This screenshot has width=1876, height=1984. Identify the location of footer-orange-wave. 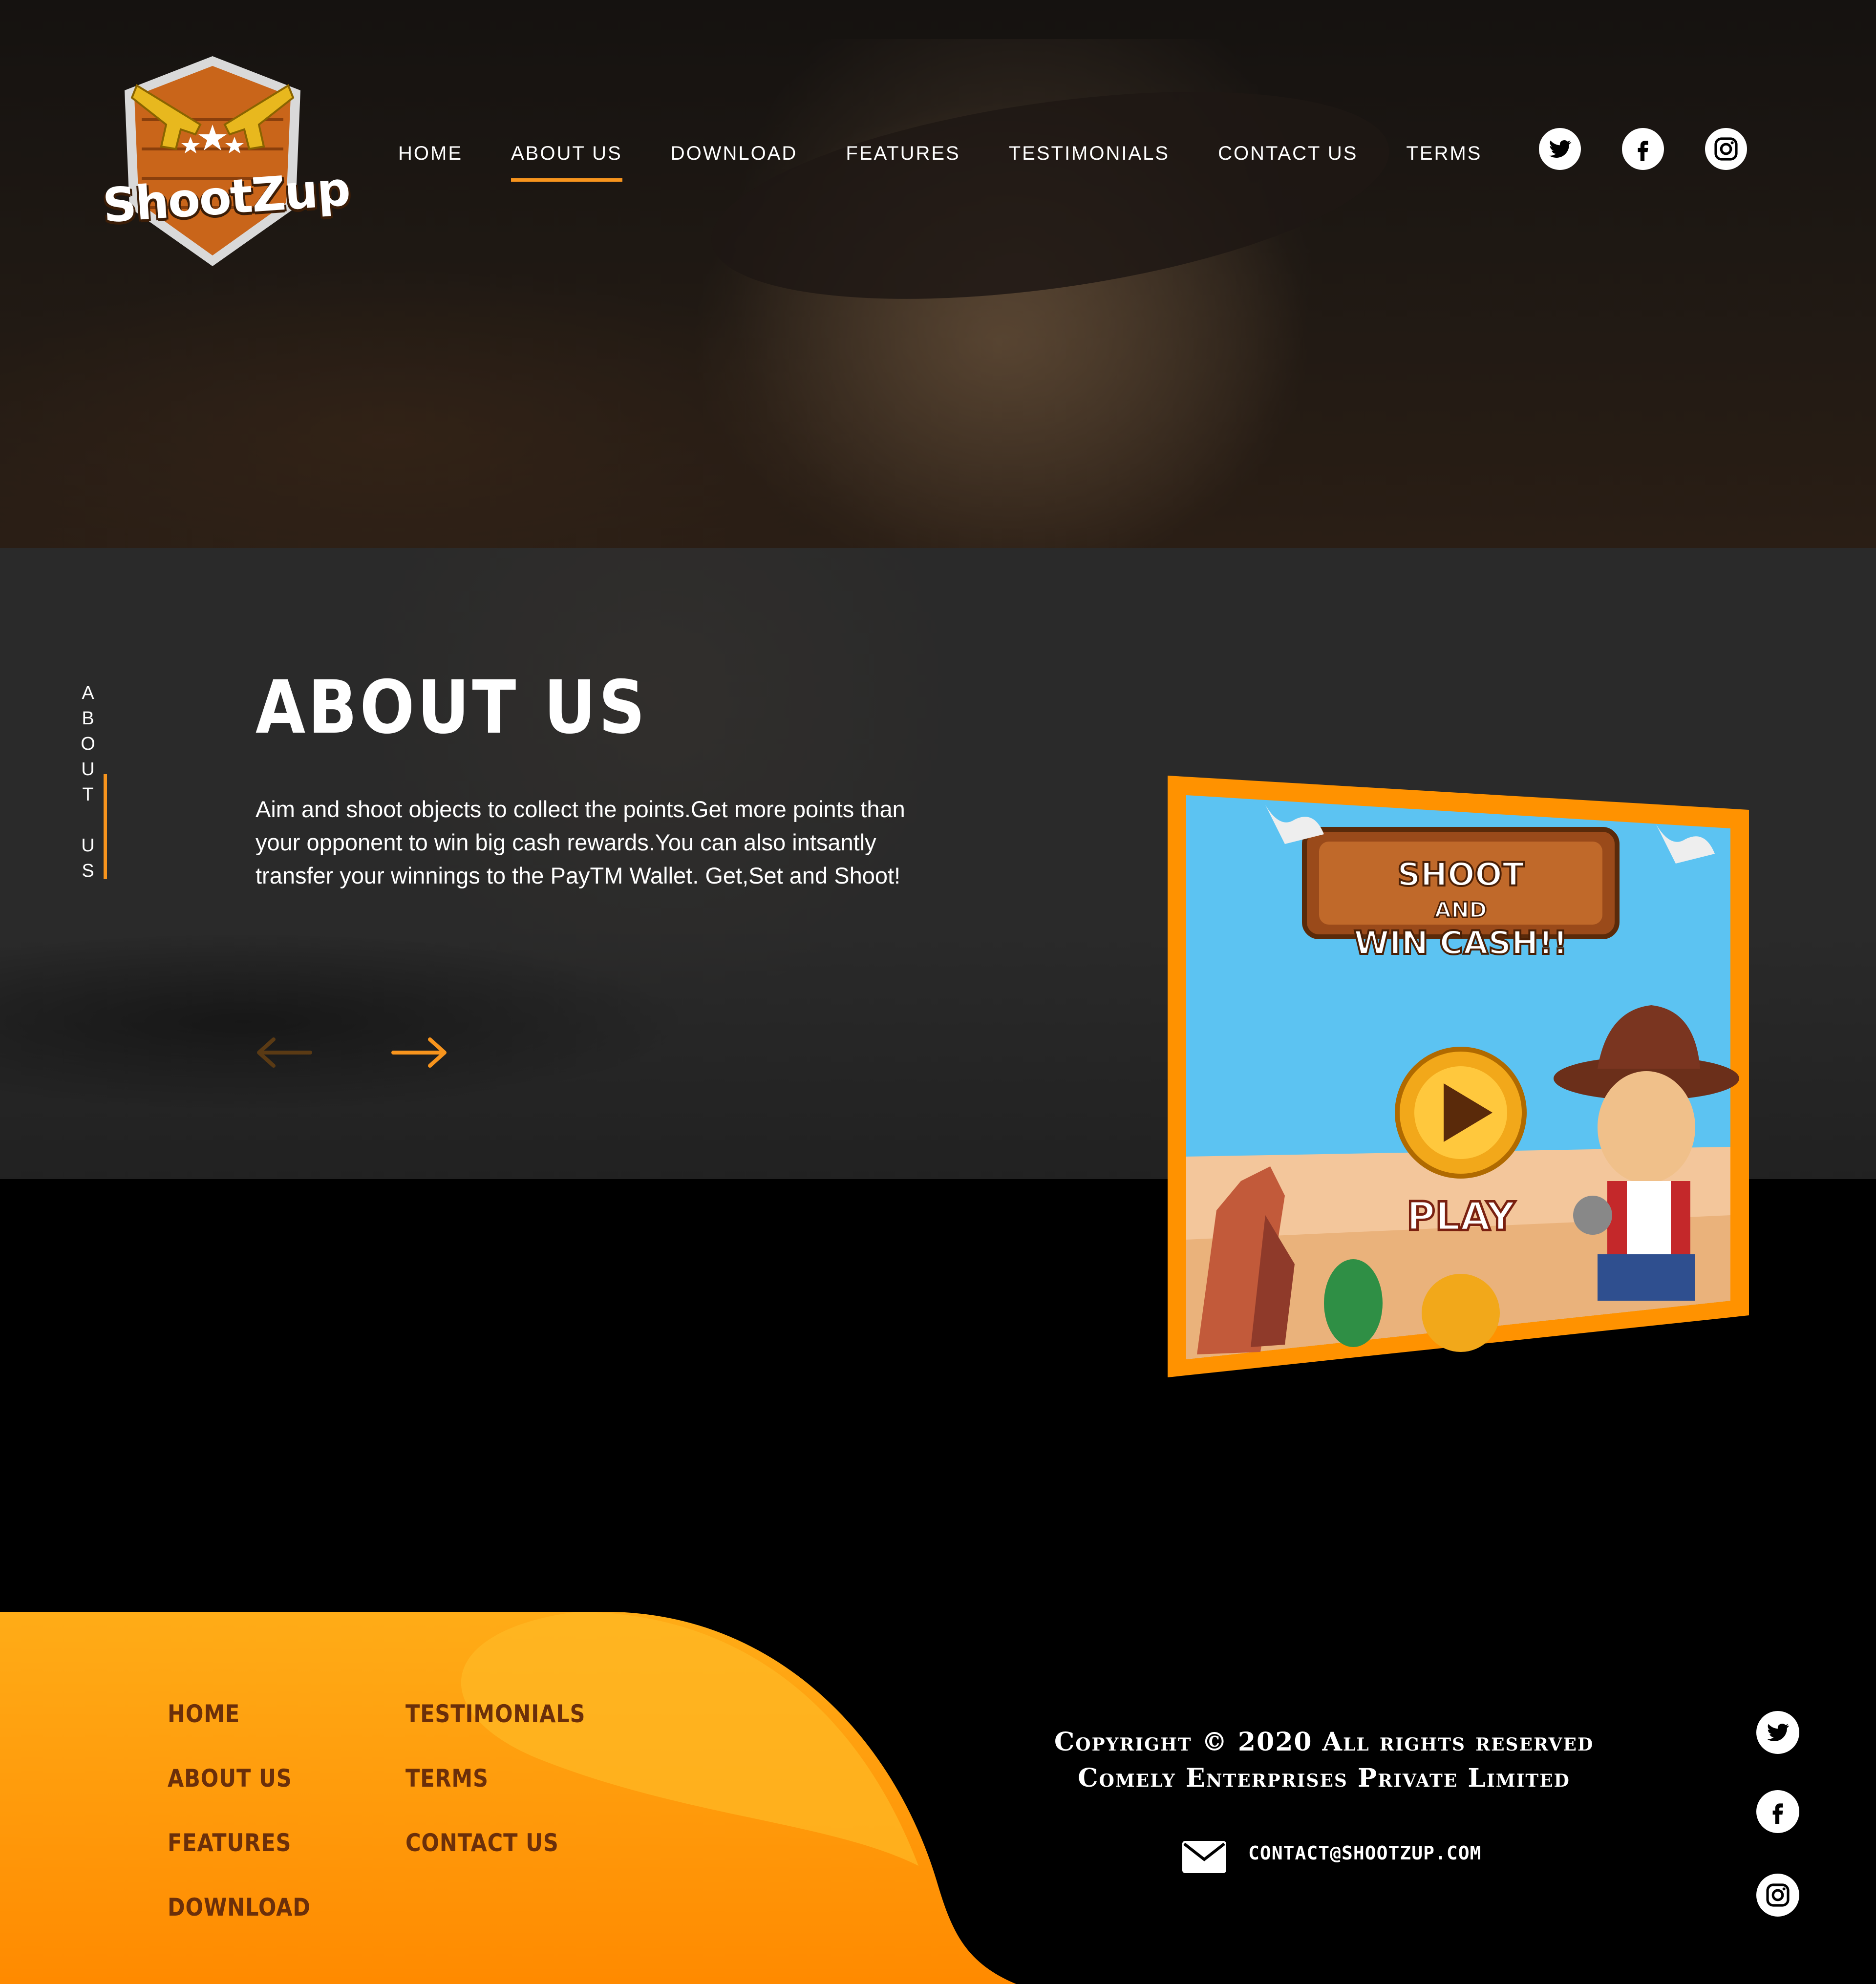
(508, 1798).